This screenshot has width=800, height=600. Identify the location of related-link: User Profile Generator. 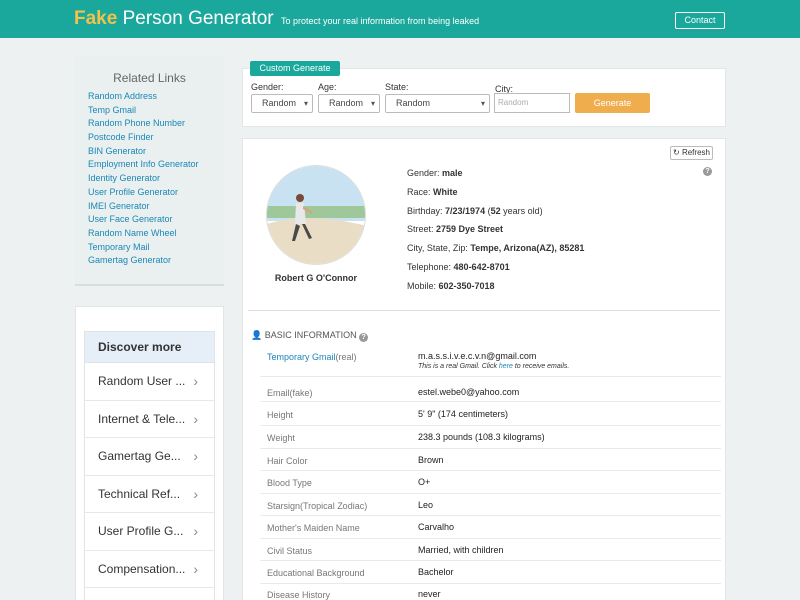
(143, 193).